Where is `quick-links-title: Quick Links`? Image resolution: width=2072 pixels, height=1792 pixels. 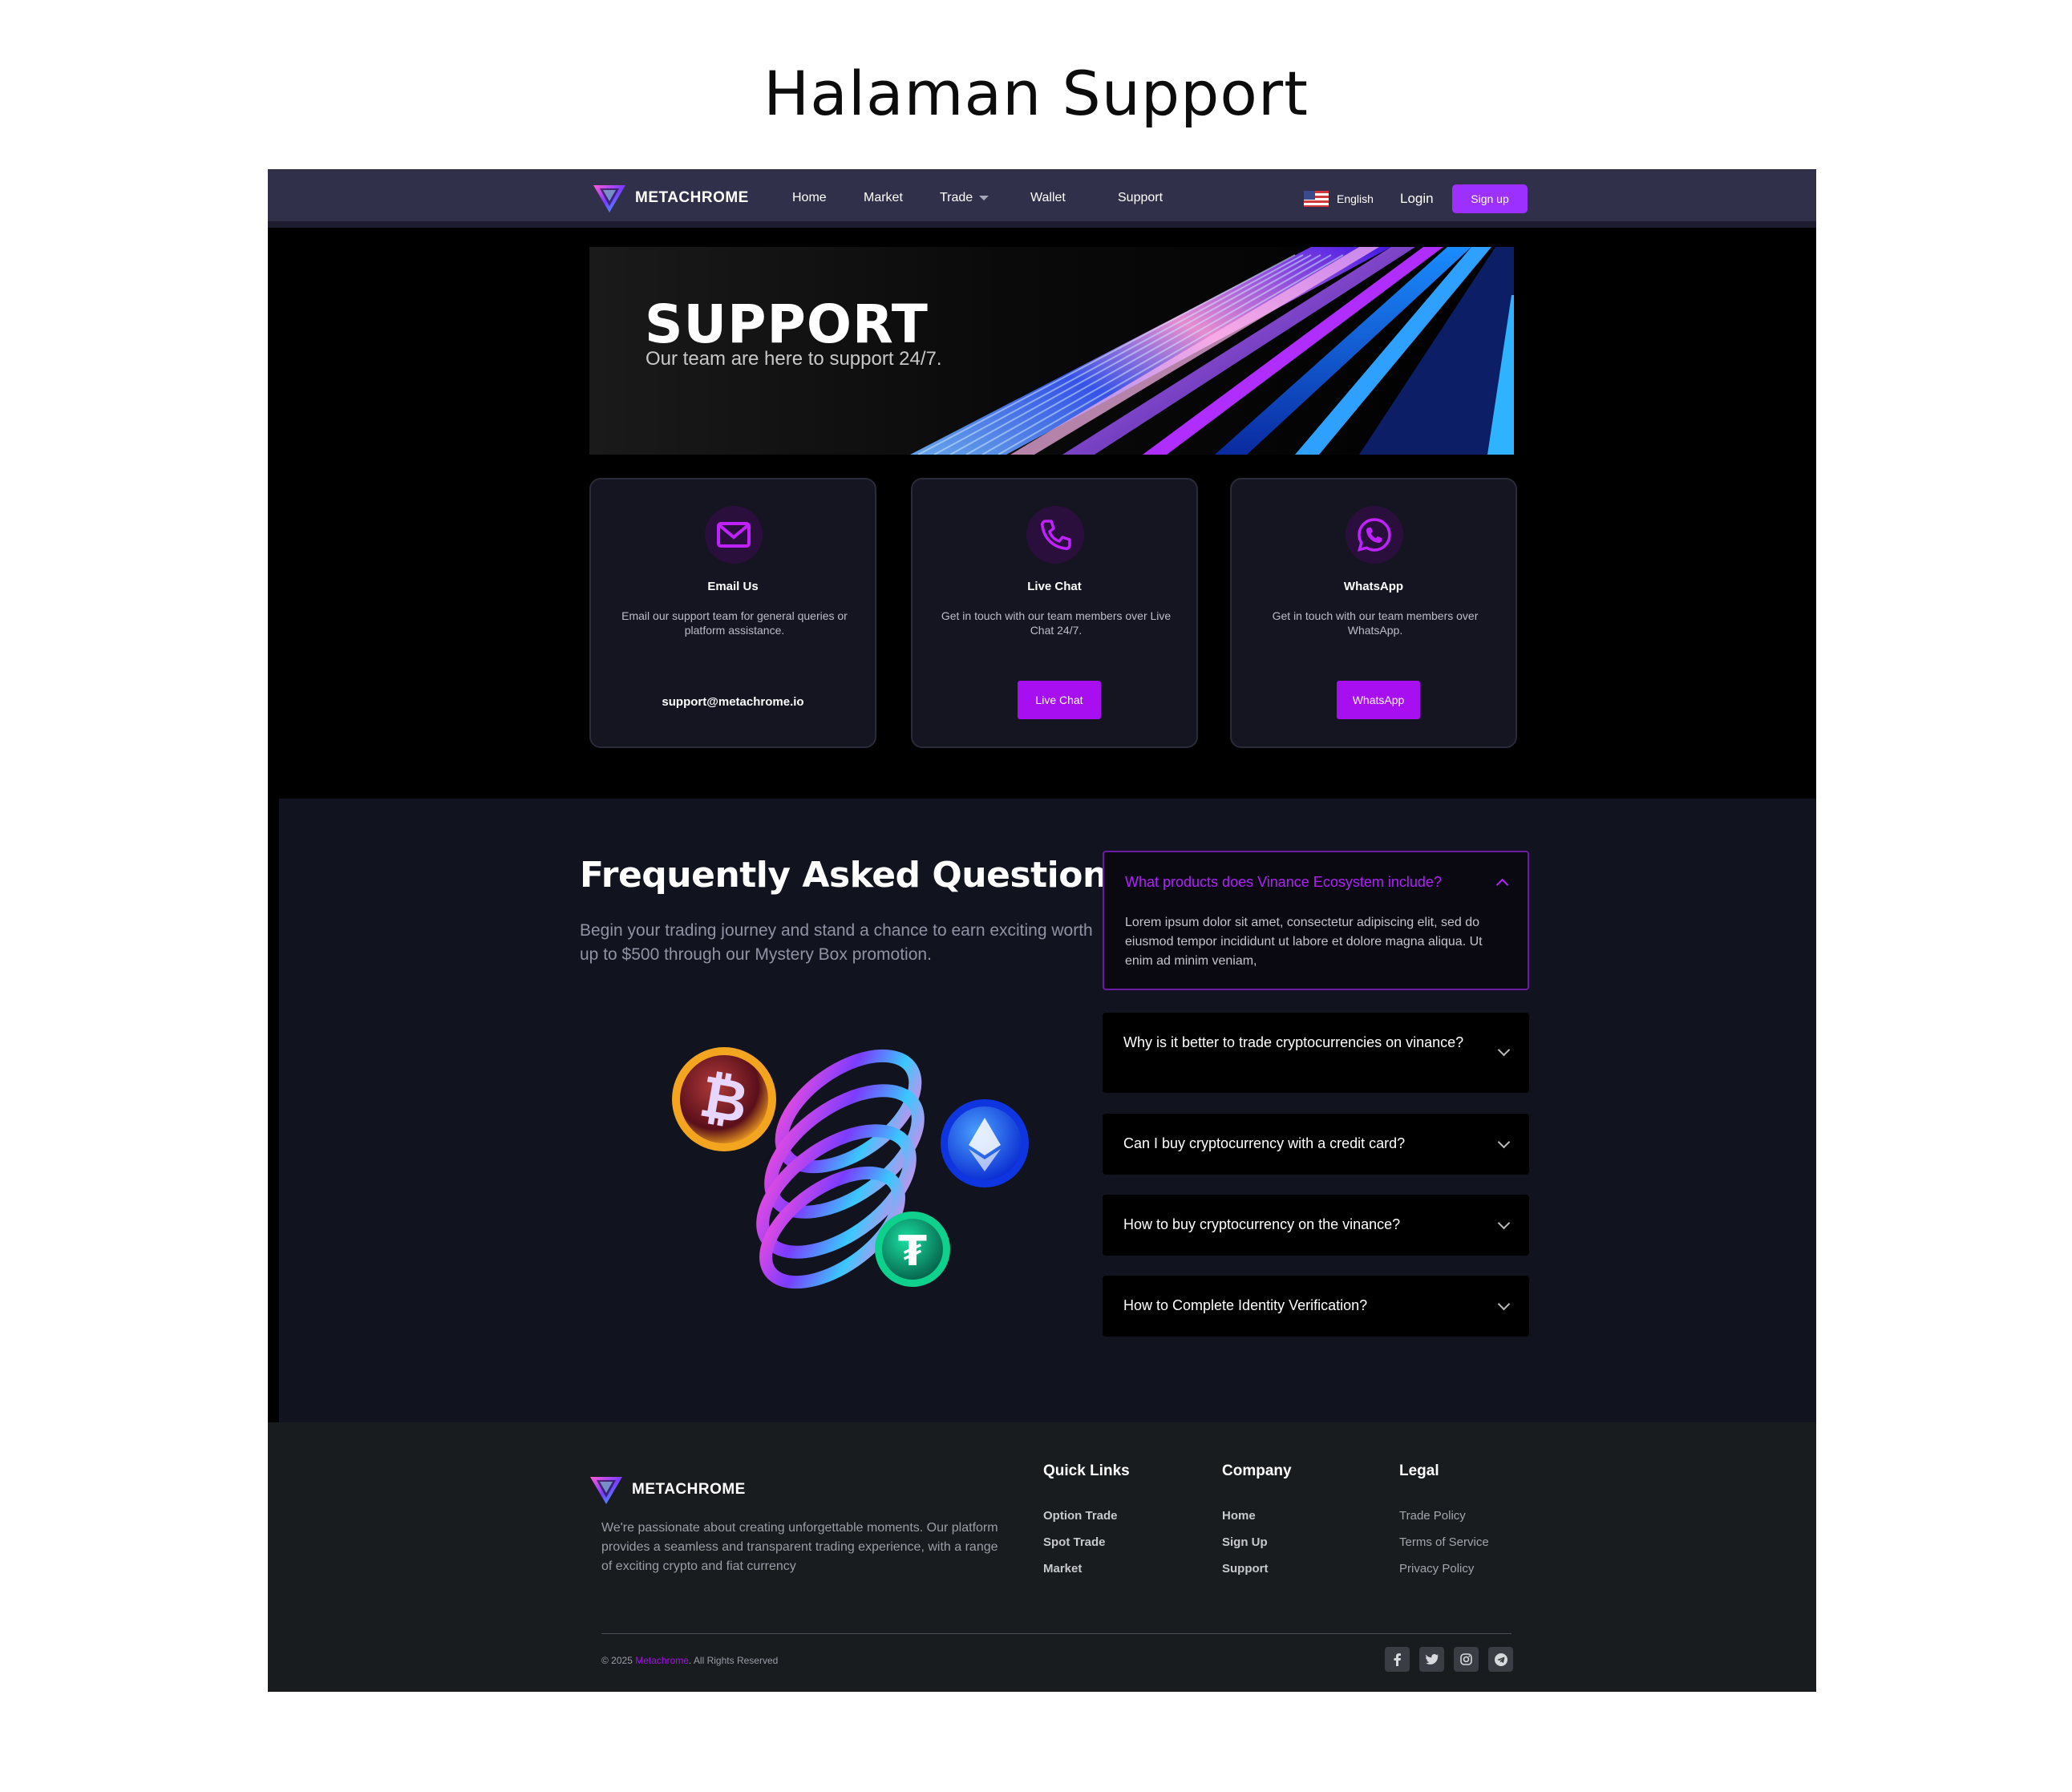 quick-links-title: Quick Links is located at coordinates (1086, 1470).